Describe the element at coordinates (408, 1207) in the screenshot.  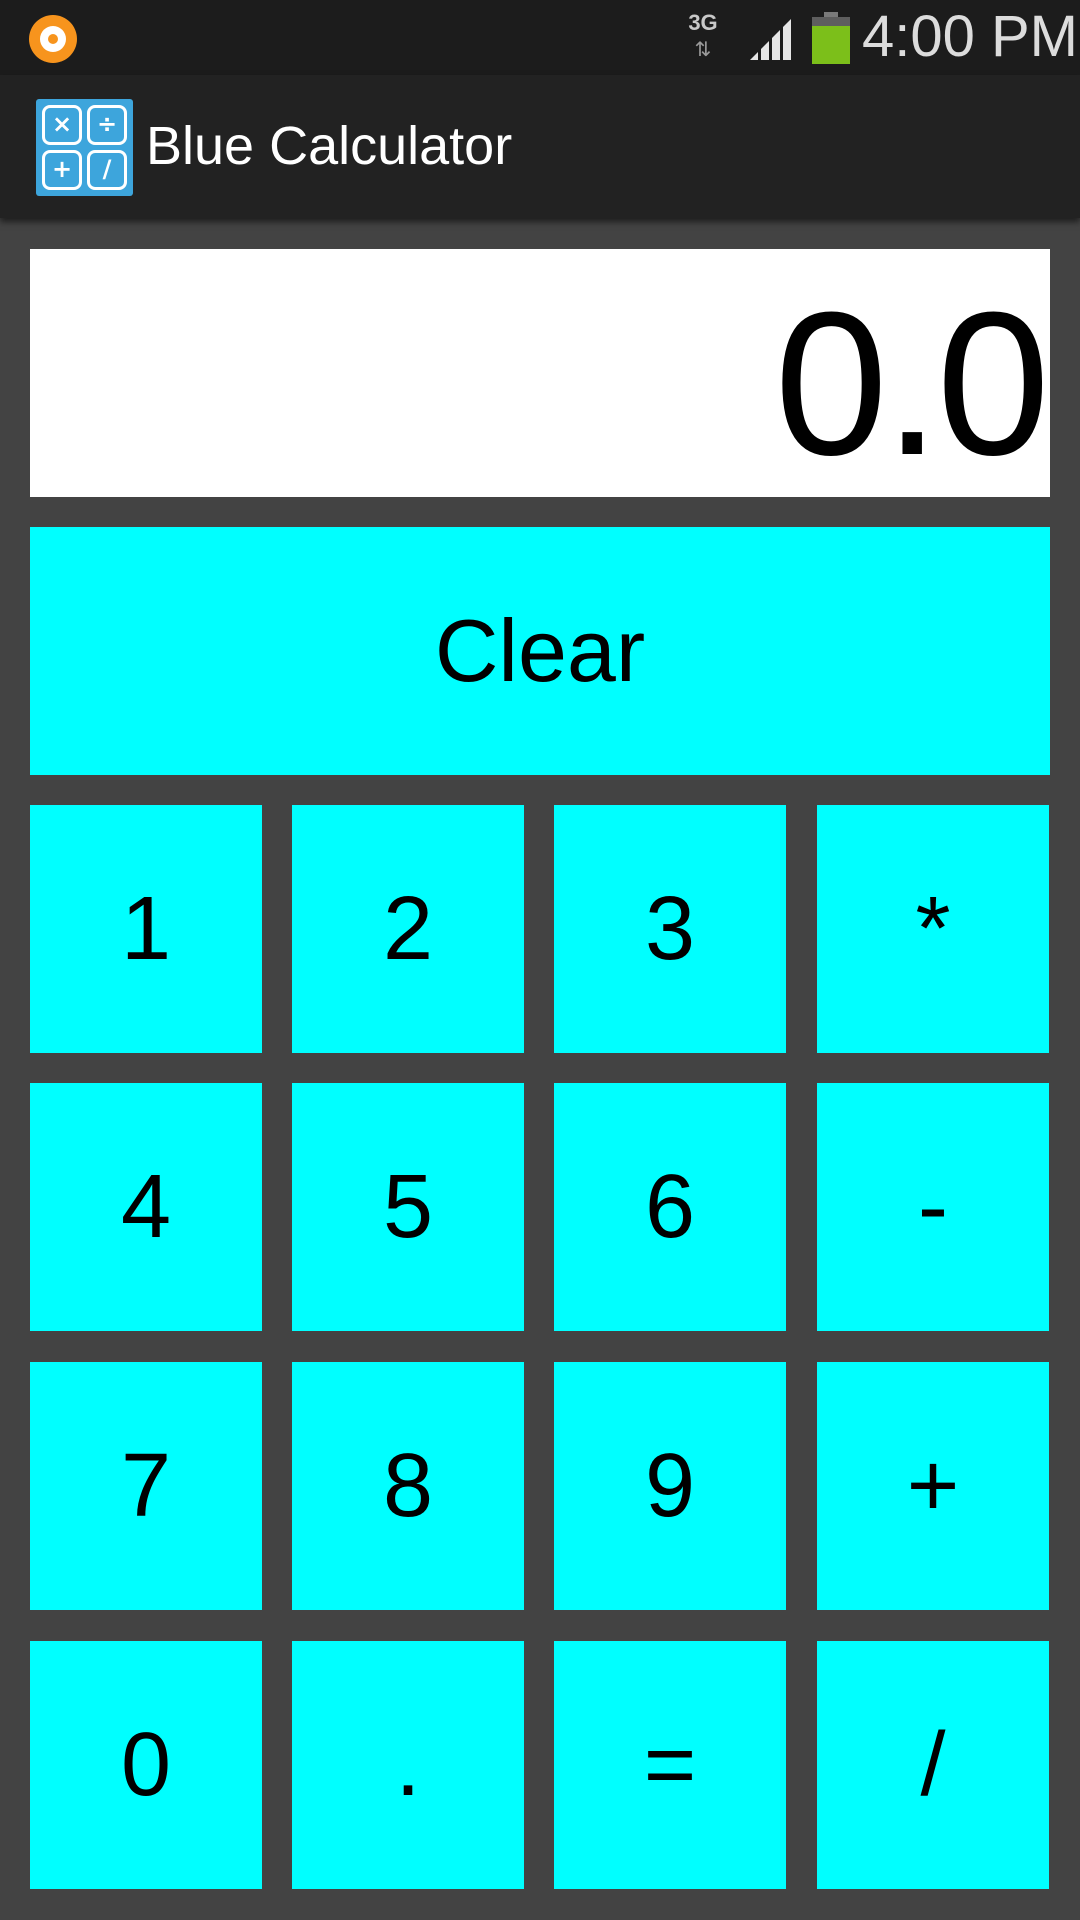
I see `key-5-button: 5` at that location.